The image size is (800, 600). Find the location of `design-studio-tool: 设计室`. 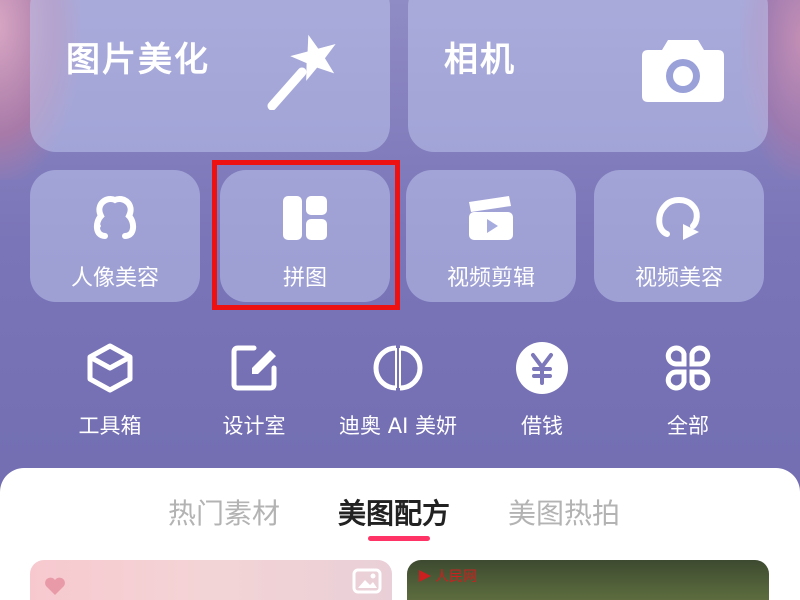

design-studio-tool: 设计室 is located at coordinates (254, 393).